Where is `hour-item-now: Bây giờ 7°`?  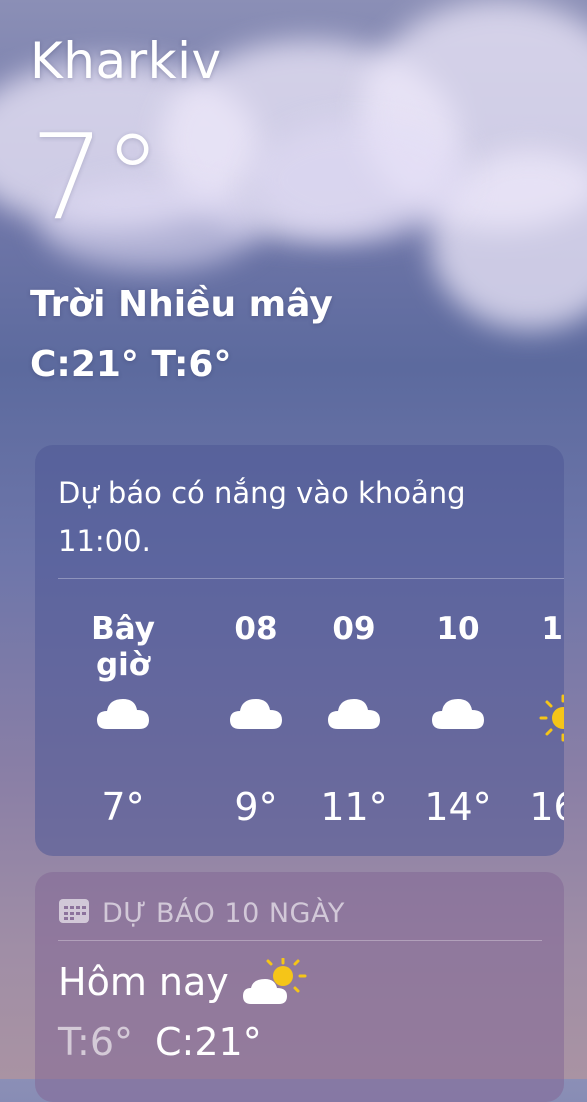
hour-item-now: Bây giờ 7° is located at coordinates (123, 731).